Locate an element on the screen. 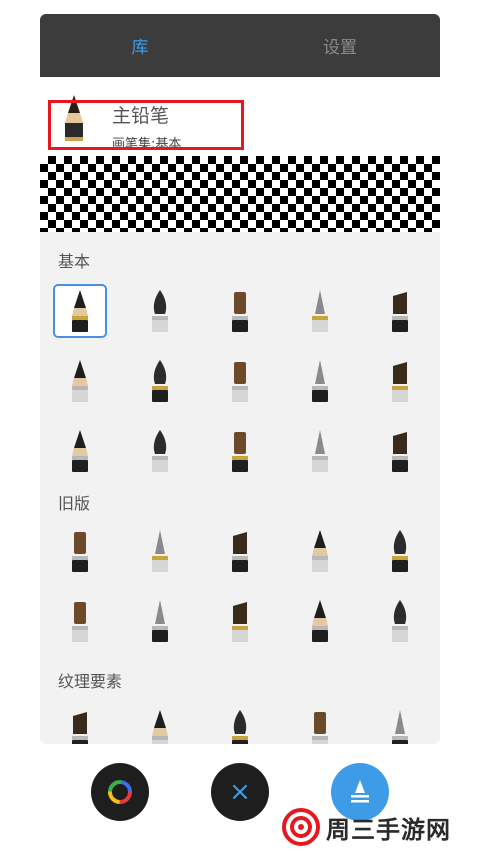 The width and height of the screenshot is (480, 854). airbrush-icon is located at coordinates (240, 381).